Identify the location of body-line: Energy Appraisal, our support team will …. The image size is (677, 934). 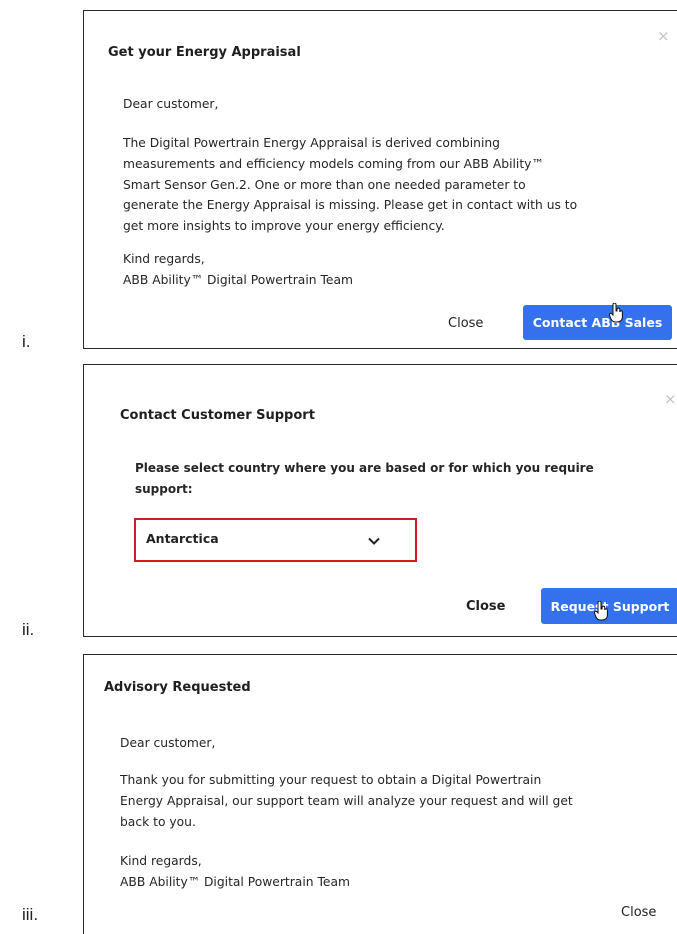
(346, 800).